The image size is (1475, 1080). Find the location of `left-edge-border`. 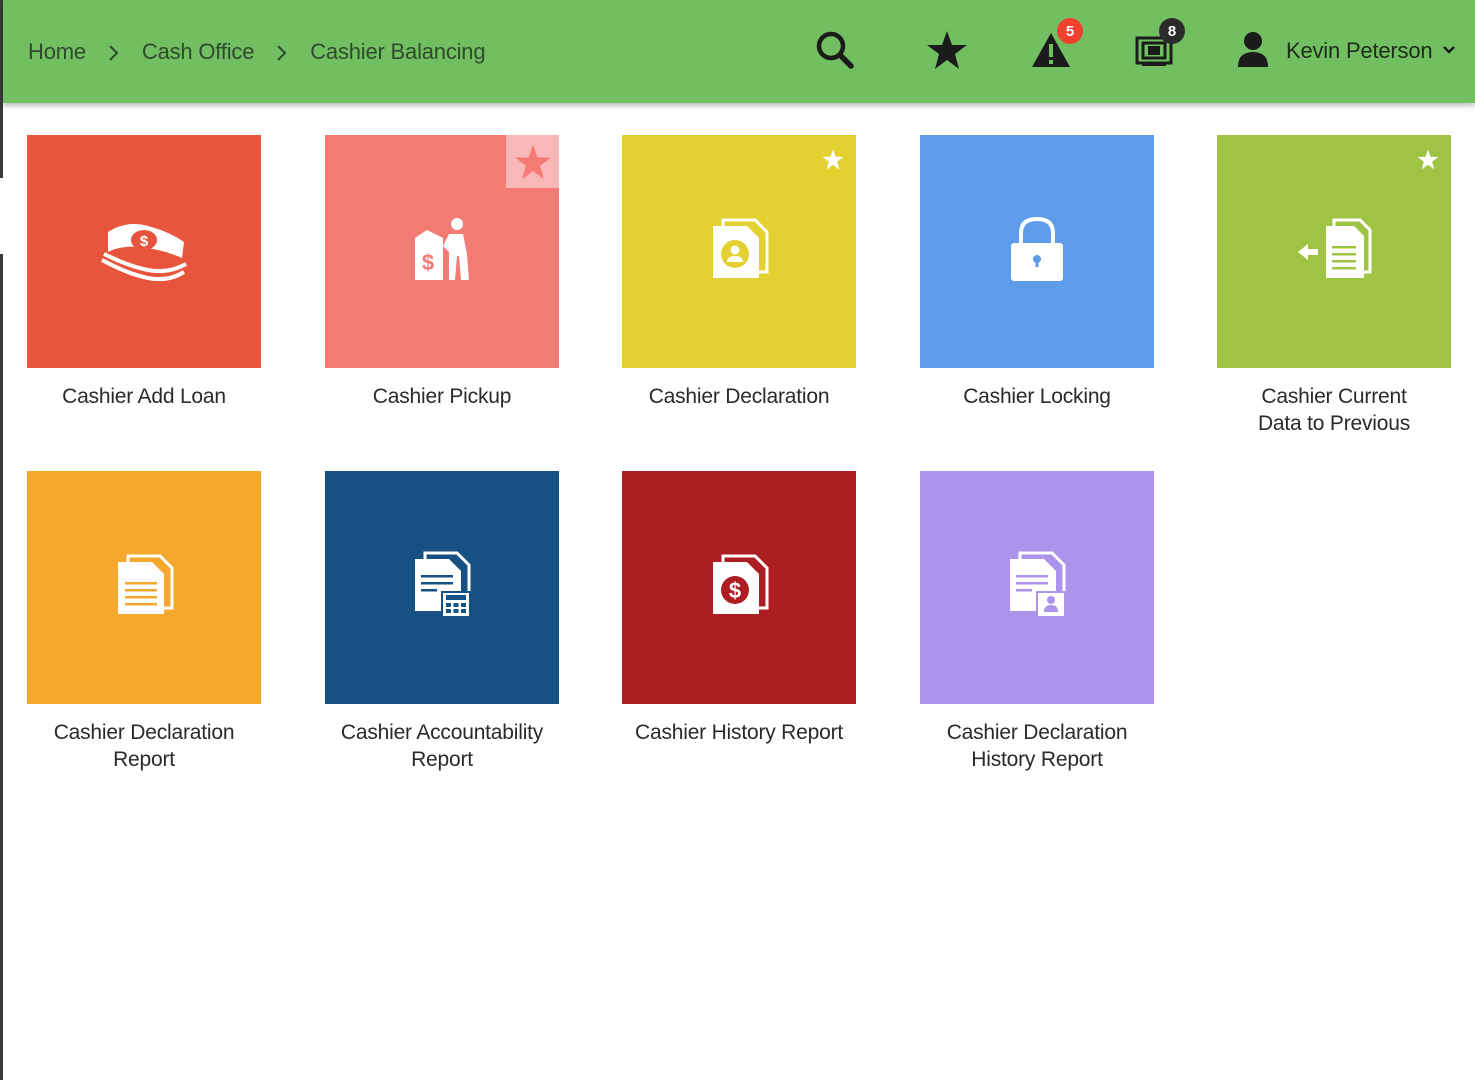

left-edge-border is located at coordinates (1, 540).